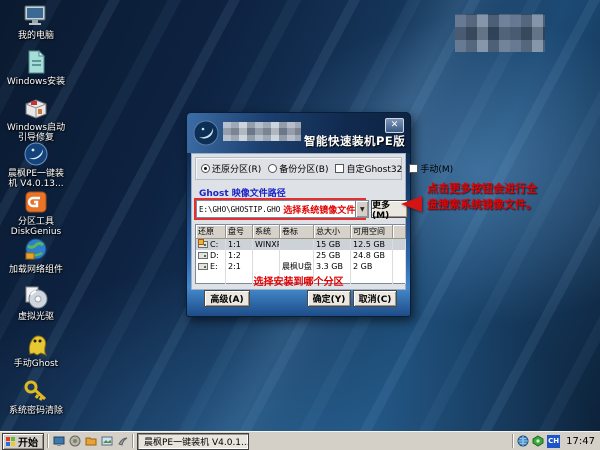  Describe the element at coordinates (304, 170) in the screenshot. I see `radio-label: 备份分区(B)` at that location.